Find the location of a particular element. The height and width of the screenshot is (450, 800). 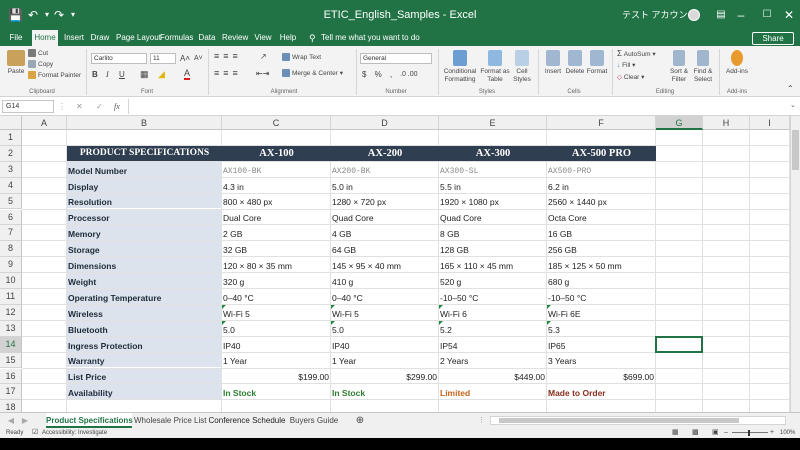

minimize-icon: – is located at coordinates (741, 15).